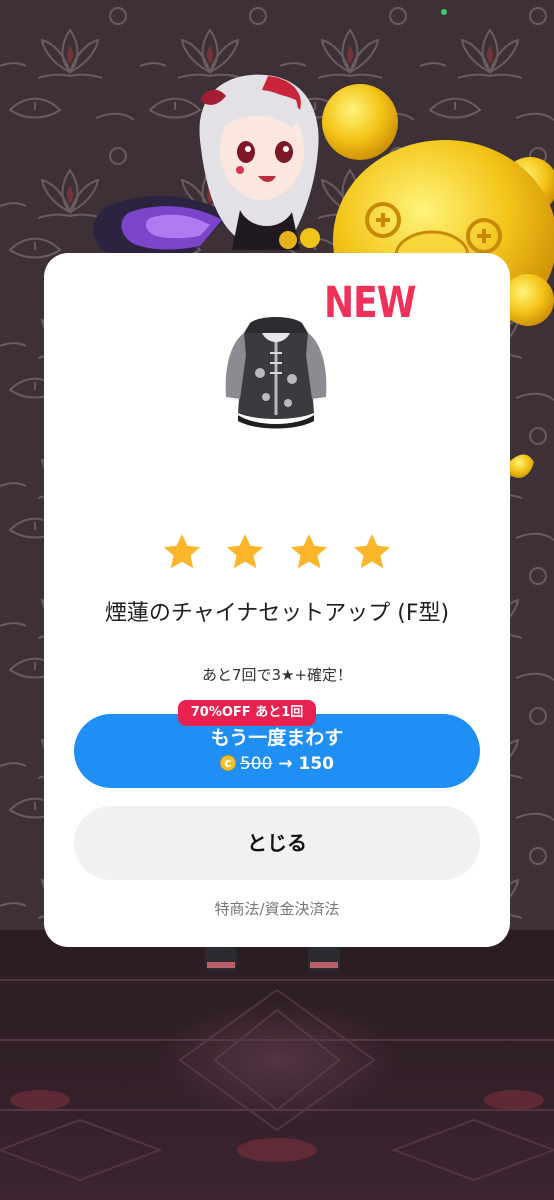 The height and width of the screenshot is (1200, 554). I want to click on coin-icon, so click(227, 763).